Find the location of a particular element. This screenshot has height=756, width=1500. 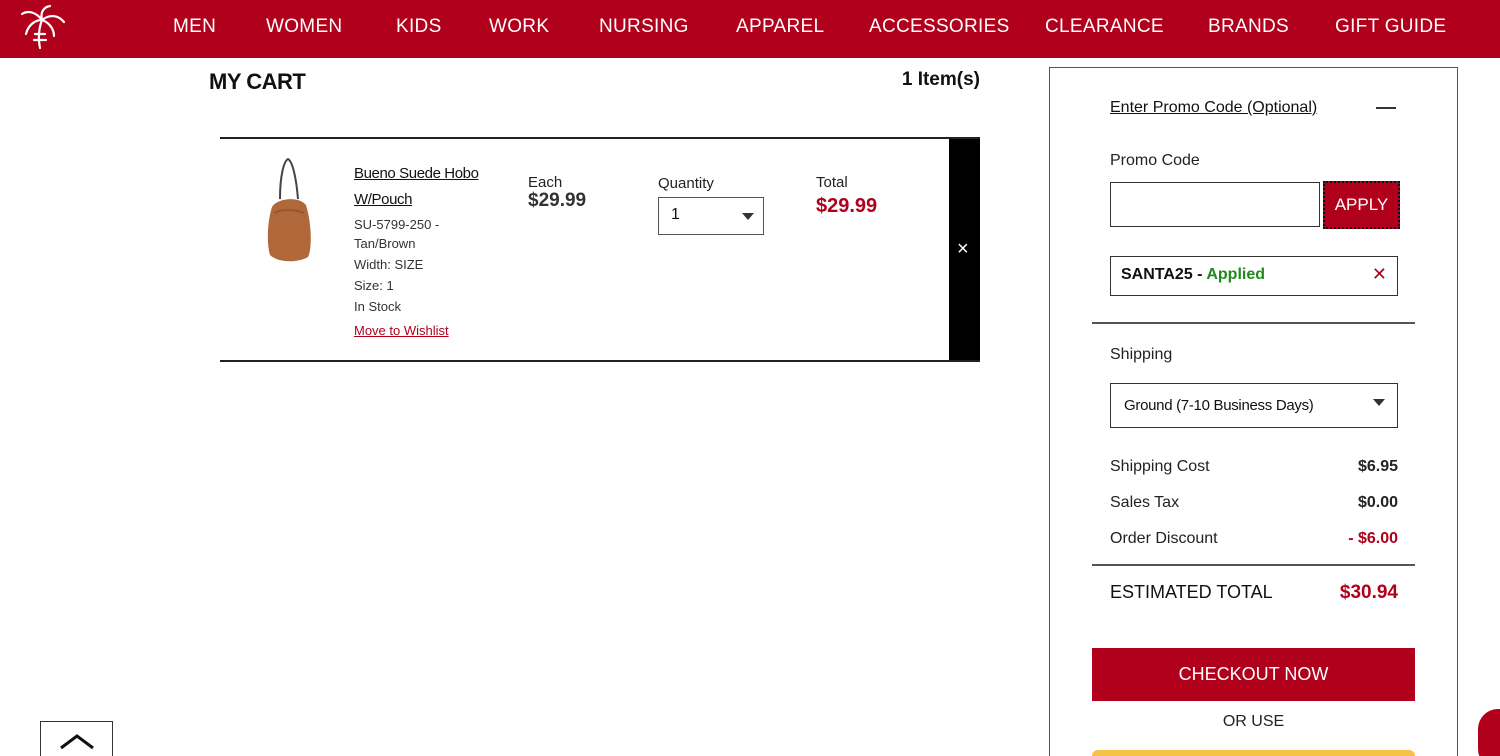

chevron-up-icon is located at coordinates (77, 742).